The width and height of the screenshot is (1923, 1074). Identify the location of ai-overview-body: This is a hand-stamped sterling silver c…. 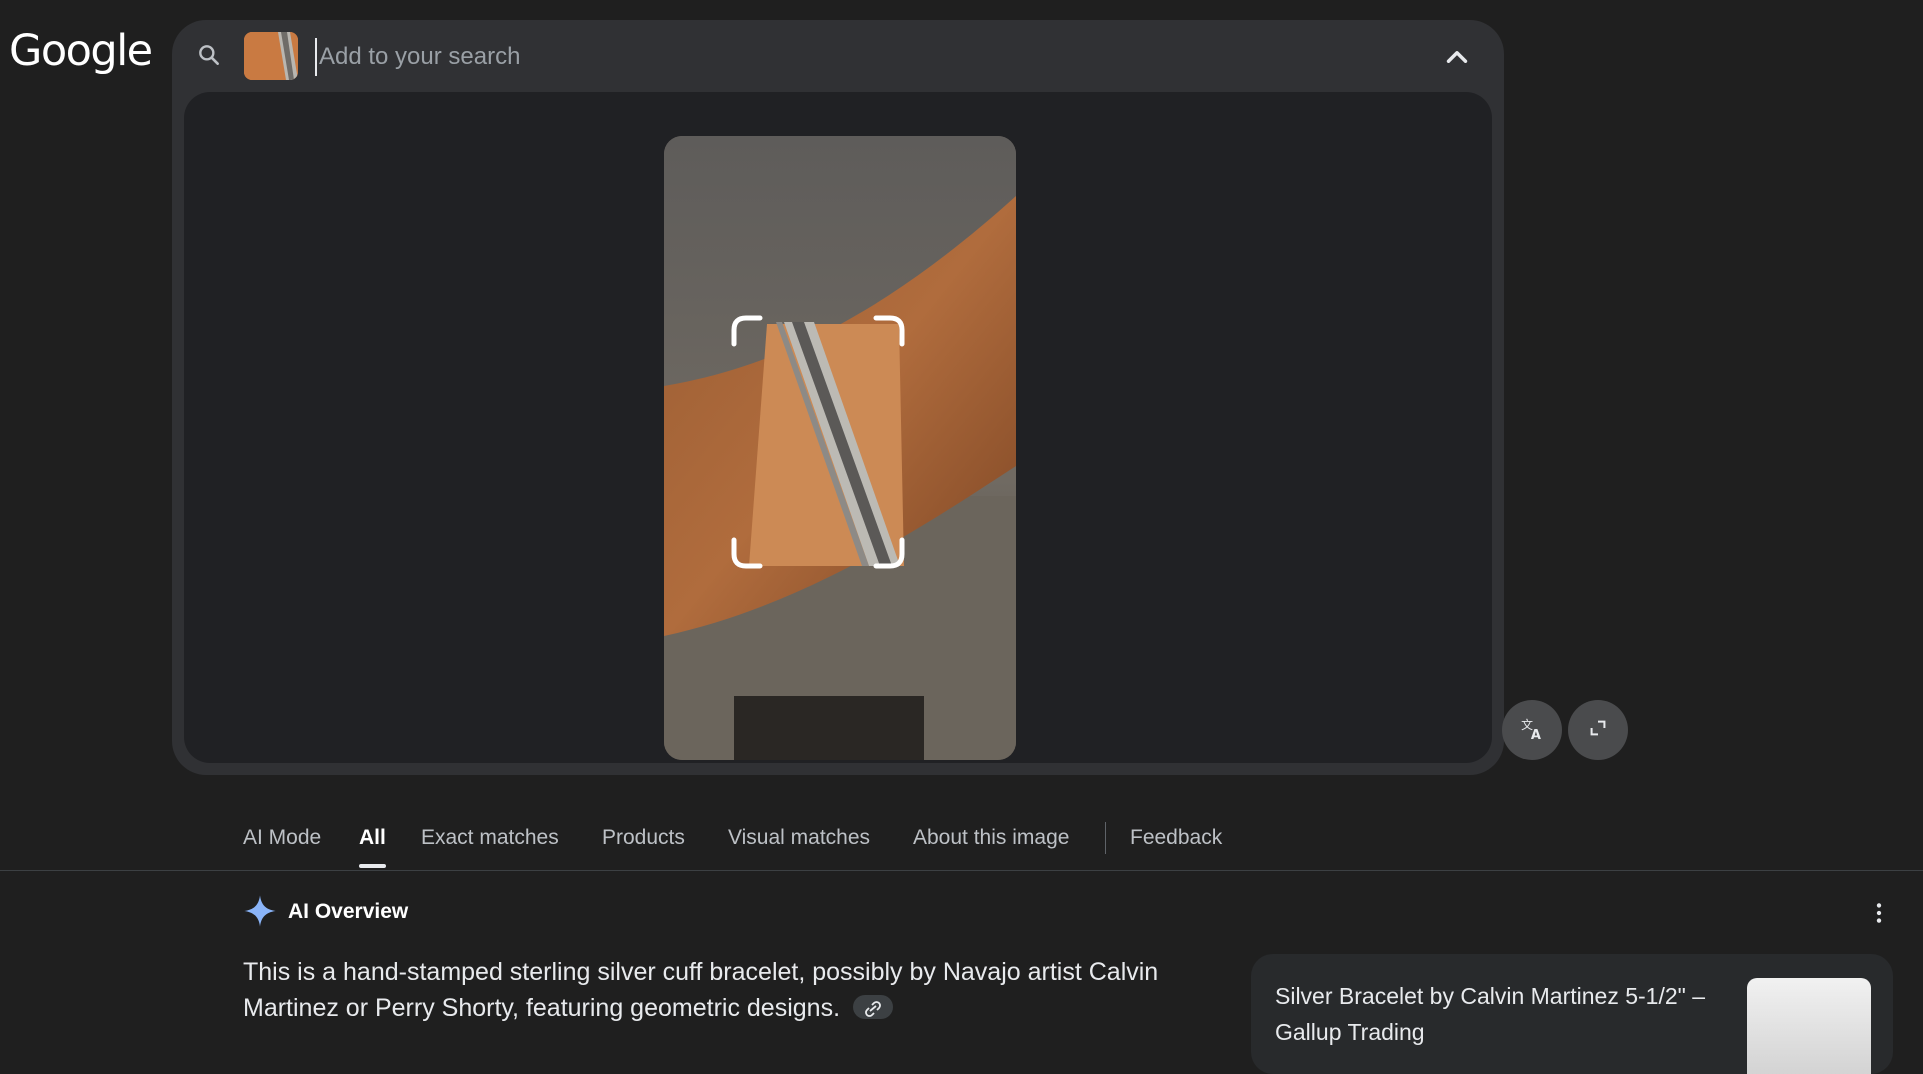
(701, 990).